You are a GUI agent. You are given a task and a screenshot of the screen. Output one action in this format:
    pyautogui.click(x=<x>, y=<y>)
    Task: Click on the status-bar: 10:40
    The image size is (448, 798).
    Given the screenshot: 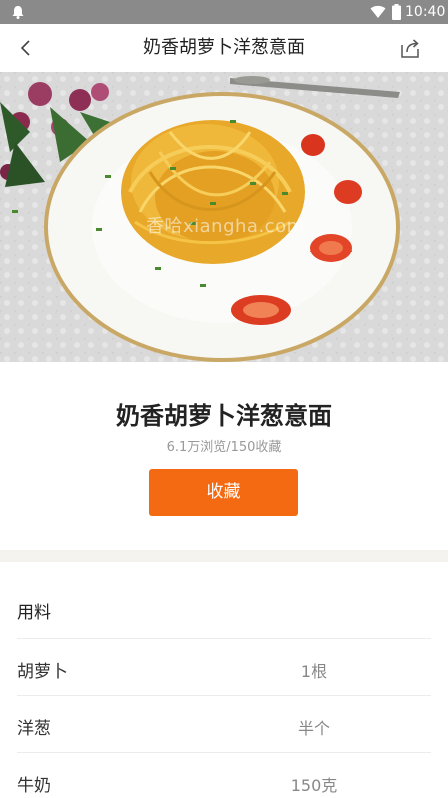 What is the action you would take?
    pyautogui.click(x=224, y=12)
    